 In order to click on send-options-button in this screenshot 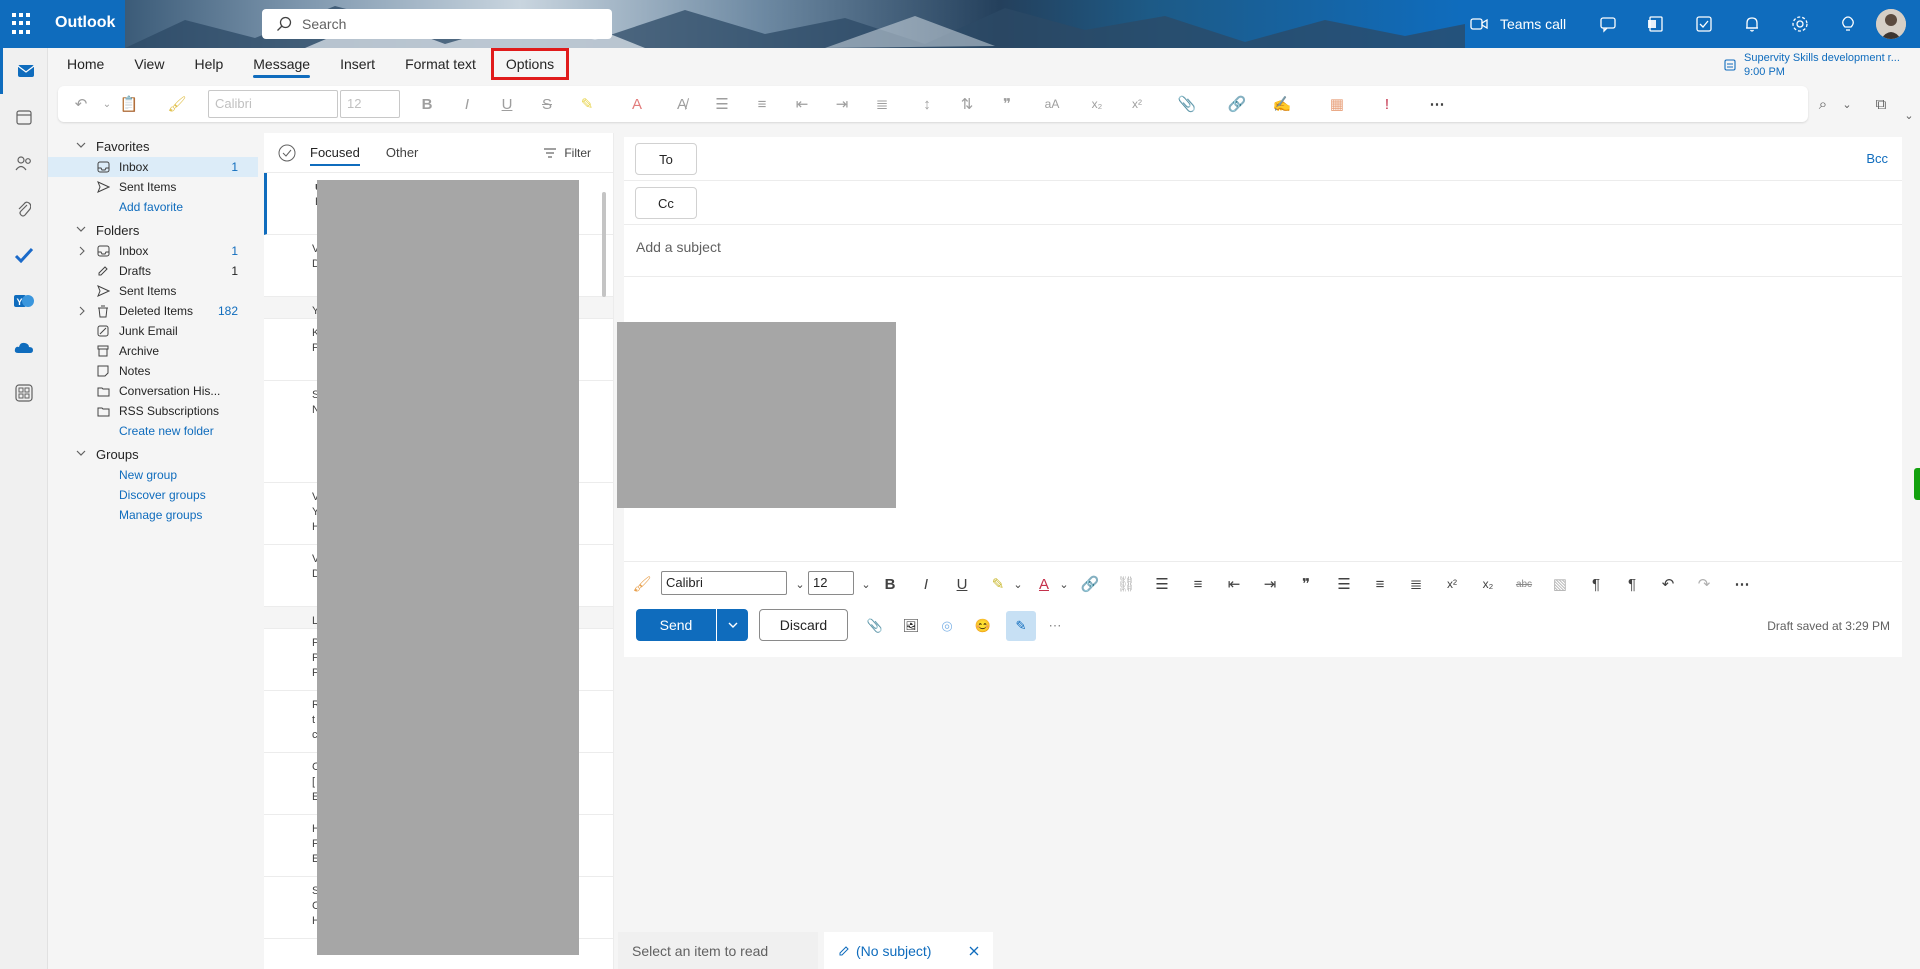, I will do `click(732, 625)`.